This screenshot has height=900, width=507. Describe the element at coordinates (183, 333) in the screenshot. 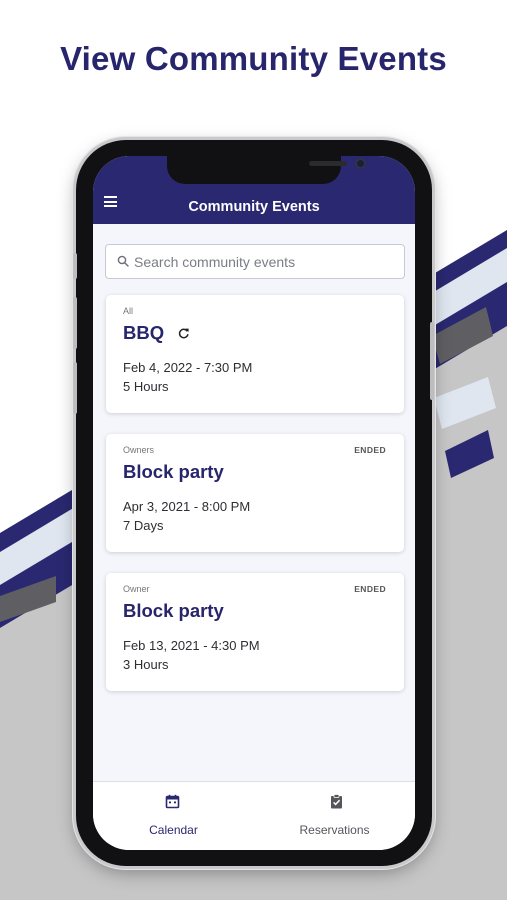

I see `recurring-icon` at that location.